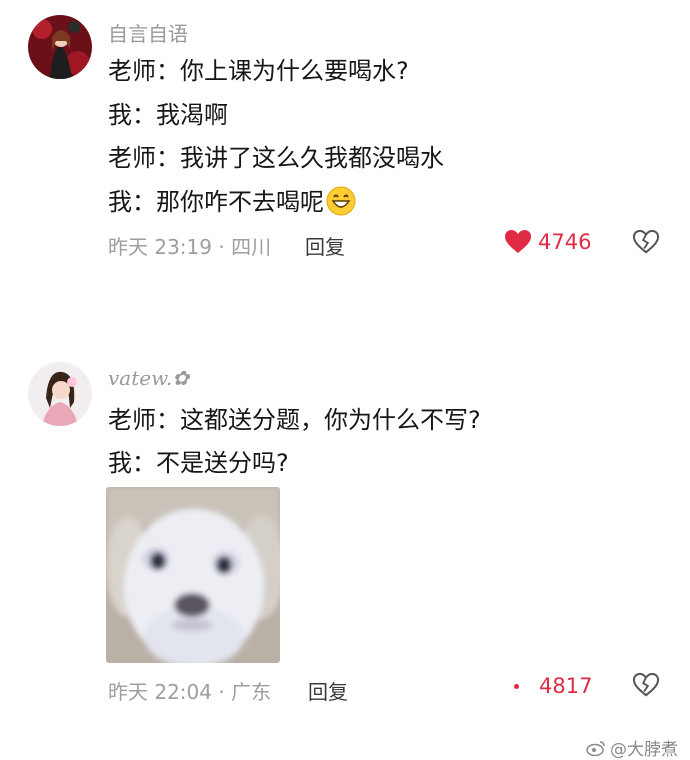  Describe the element at coordinates (516, 686) in the screenshot. I see `heart-loading-icon` at that location.